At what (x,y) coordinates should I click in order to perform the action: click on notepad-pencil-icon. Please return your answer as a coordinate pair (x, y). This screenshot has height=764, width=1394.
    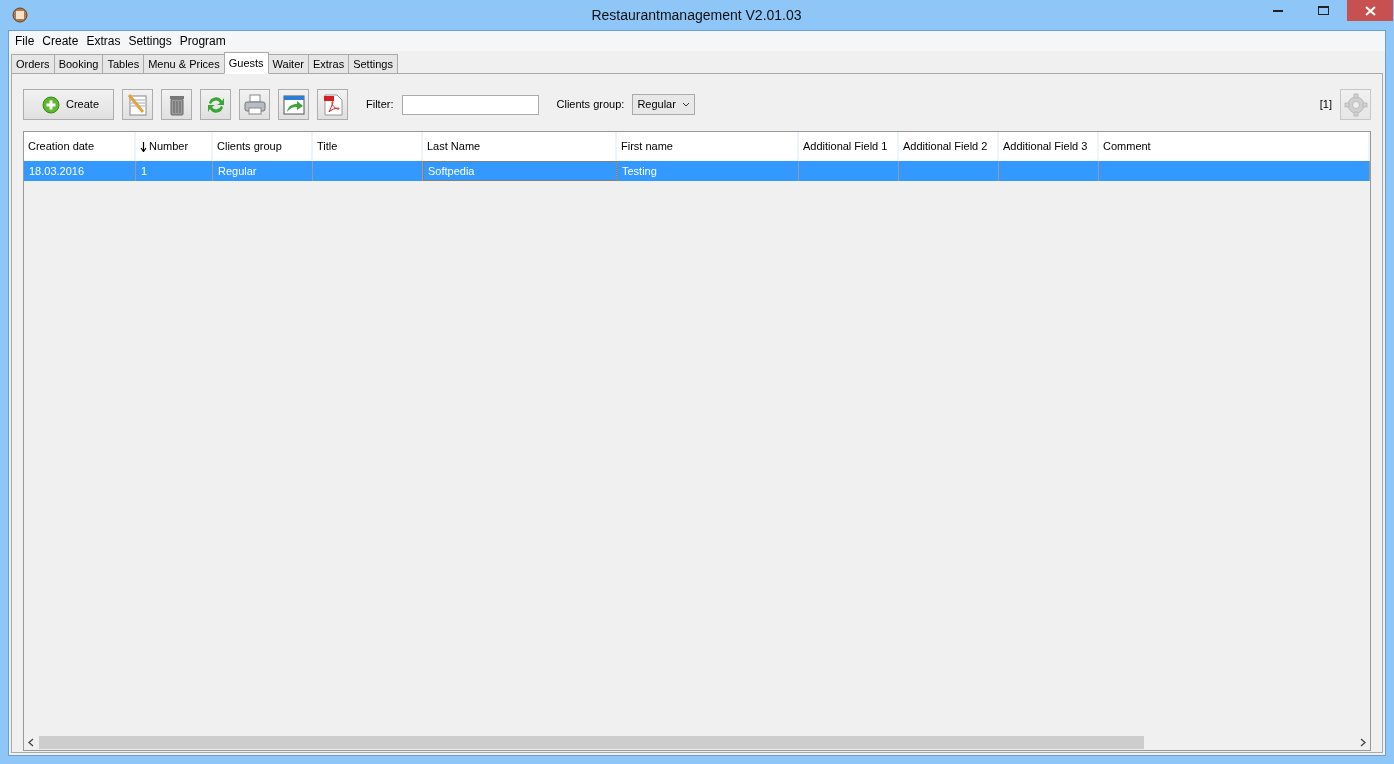
    Looking at the image, I should click on (137, 104).